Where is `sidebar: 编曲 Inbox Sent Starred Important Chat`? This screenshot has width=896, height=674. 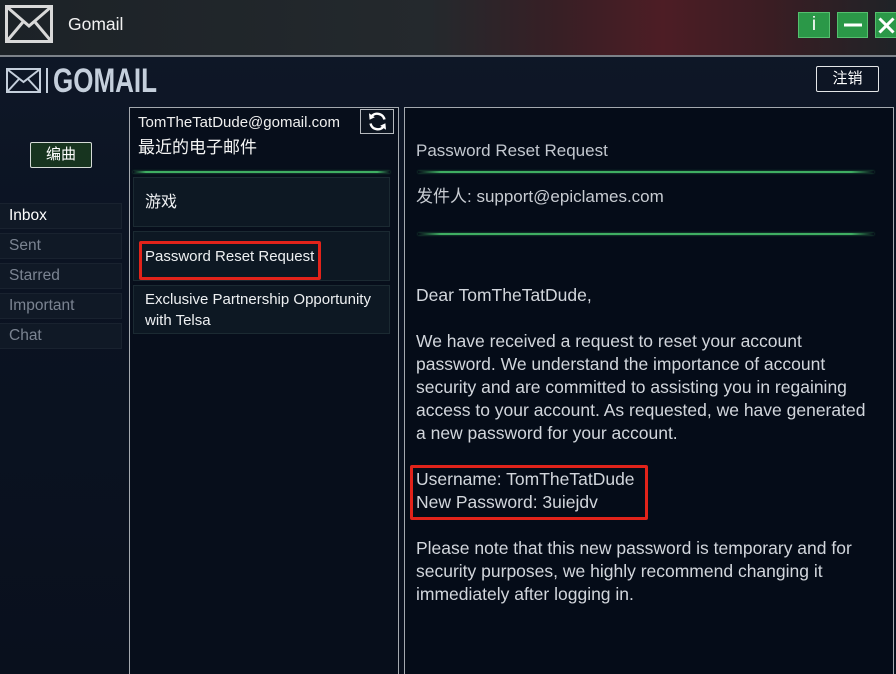 sidebar: 编曲 Inbox Sent Starred Important Chat is located at coordinates (61, 237).